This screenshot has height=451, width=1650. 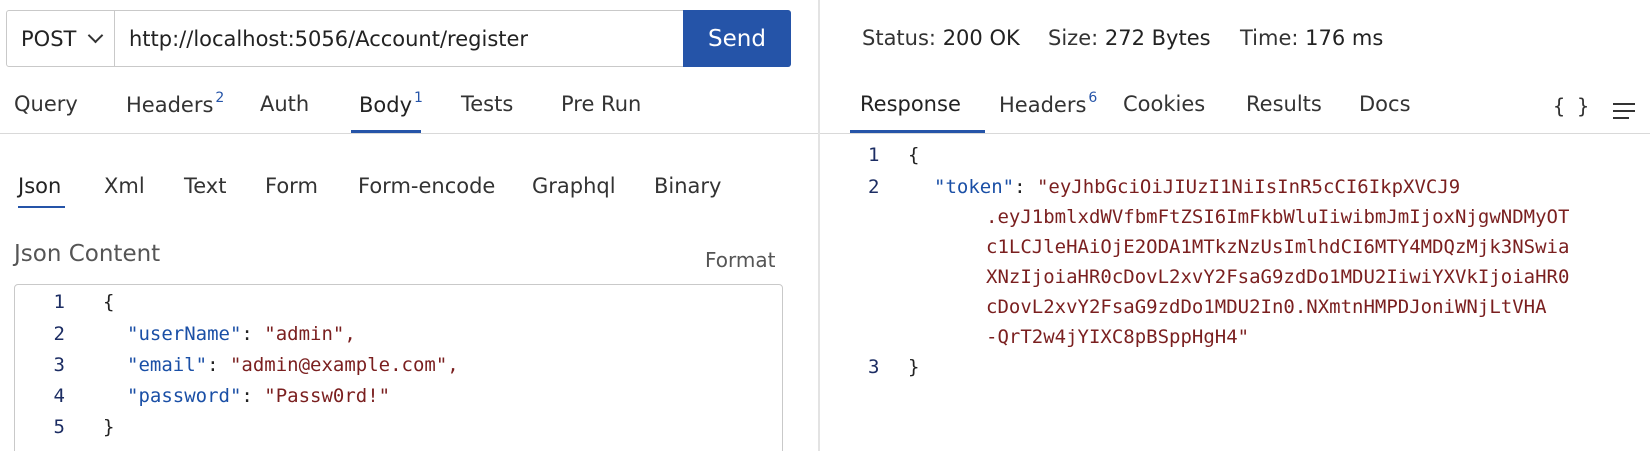 I want to click on tab-label: Pre Run, so click(x=601, y=104).